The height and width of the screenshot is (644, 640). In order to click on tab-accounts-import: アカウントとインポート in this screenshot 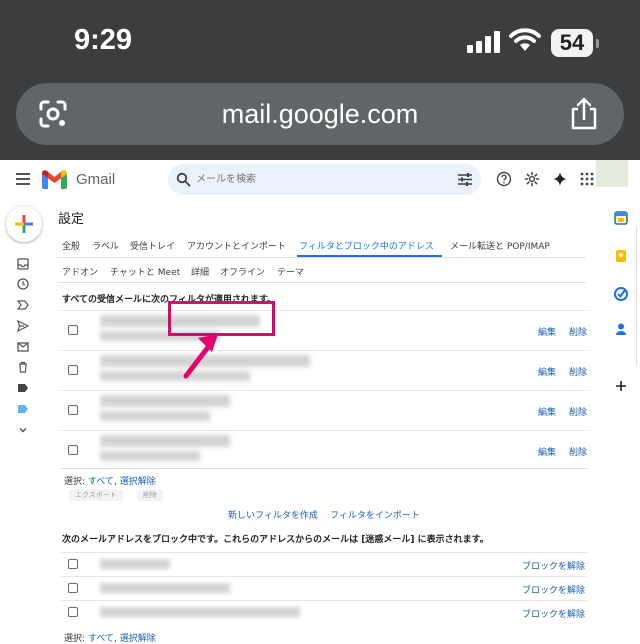, I will do `click(236, 245)`.